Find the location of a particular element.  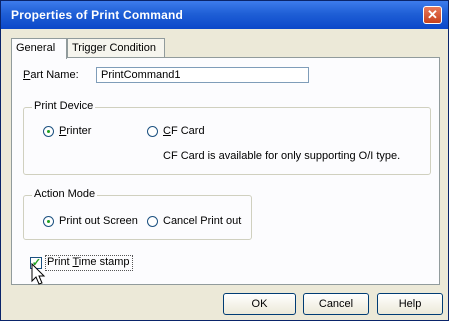

tab-trigger-condition: Trigger Condition is located at coordinates (116, 48).